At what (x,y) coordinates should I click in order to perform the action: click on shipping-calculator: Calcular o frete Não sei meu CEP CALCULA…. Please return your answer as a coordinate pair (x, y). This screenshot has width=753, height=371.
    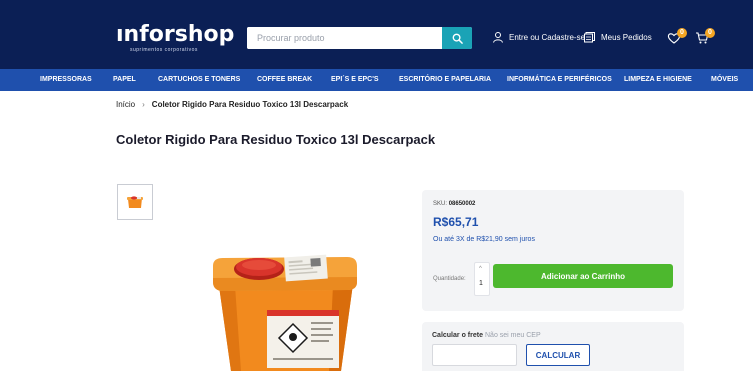
    Looking at the image, I should click on (553, 346).